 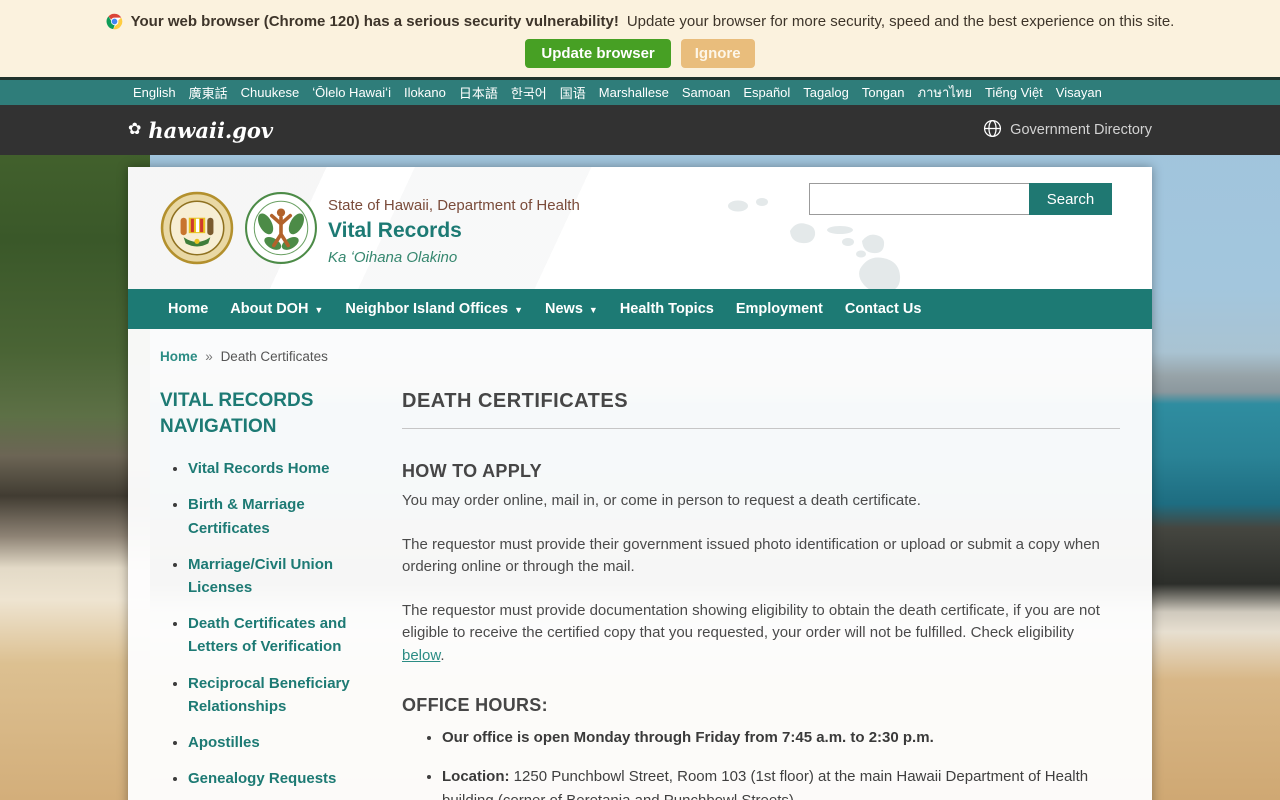 I want to click on search-button: Search, so click(x=1070, y=199).